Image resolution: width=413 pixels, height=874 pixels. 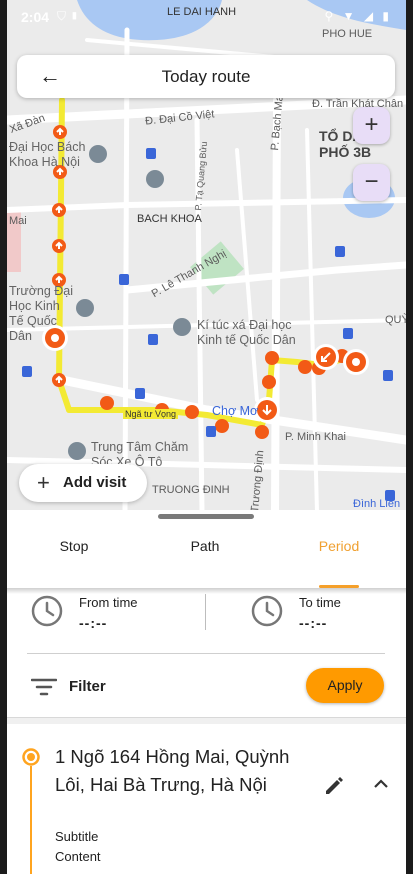 I want to click on status-bar: 2:04 ⛉ ▮ ⚲ ▼ ◢ ▮, so click(x=206, y=17).